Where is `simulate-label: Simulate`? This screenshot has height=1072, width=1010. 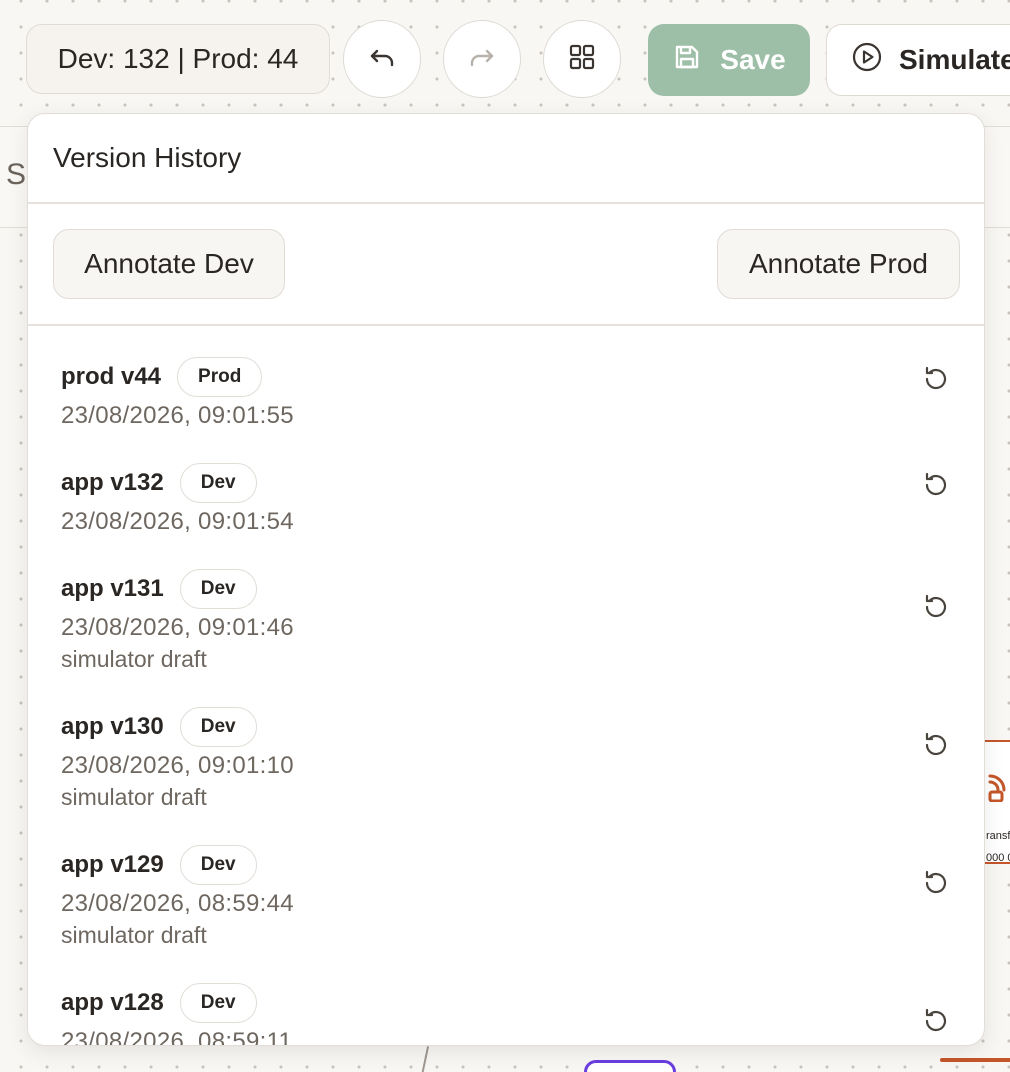
simulate-label: Simulate is located at coordinates (954, 59).